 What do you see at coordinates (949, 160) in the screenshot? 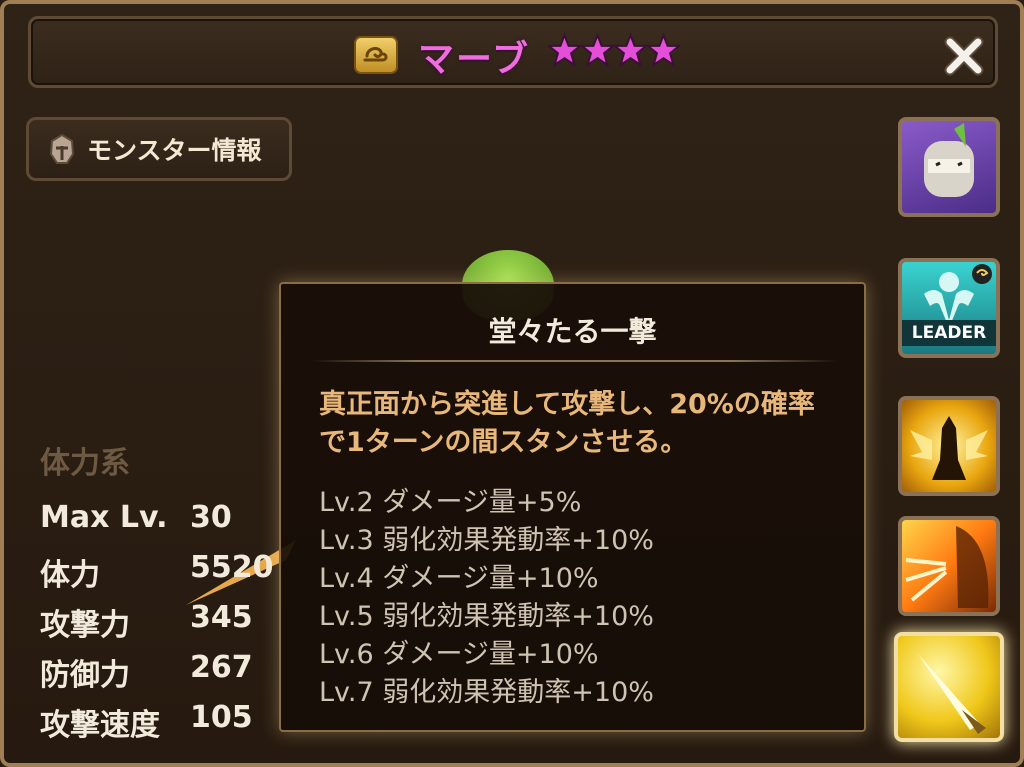
I see `monster-portrait-icon` at bounding box center [949, 160].